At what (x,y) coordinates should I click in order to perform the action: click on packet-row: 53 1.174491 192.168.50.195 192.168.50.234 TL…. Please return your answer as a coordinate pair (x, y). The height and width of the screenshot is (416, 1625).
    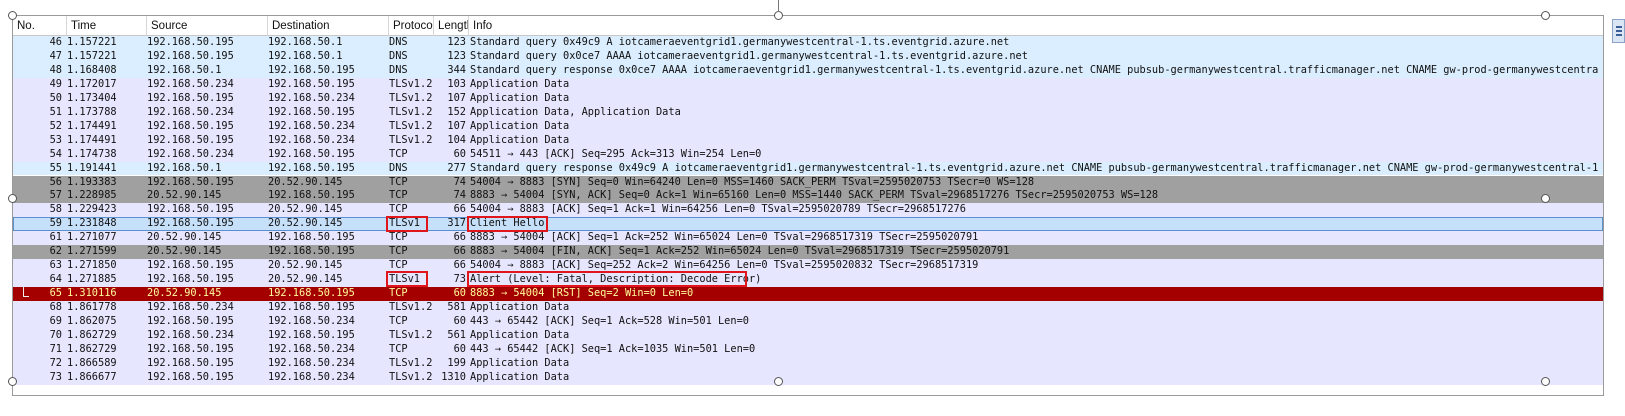
    Looking at the image, I should click on (808, 140).